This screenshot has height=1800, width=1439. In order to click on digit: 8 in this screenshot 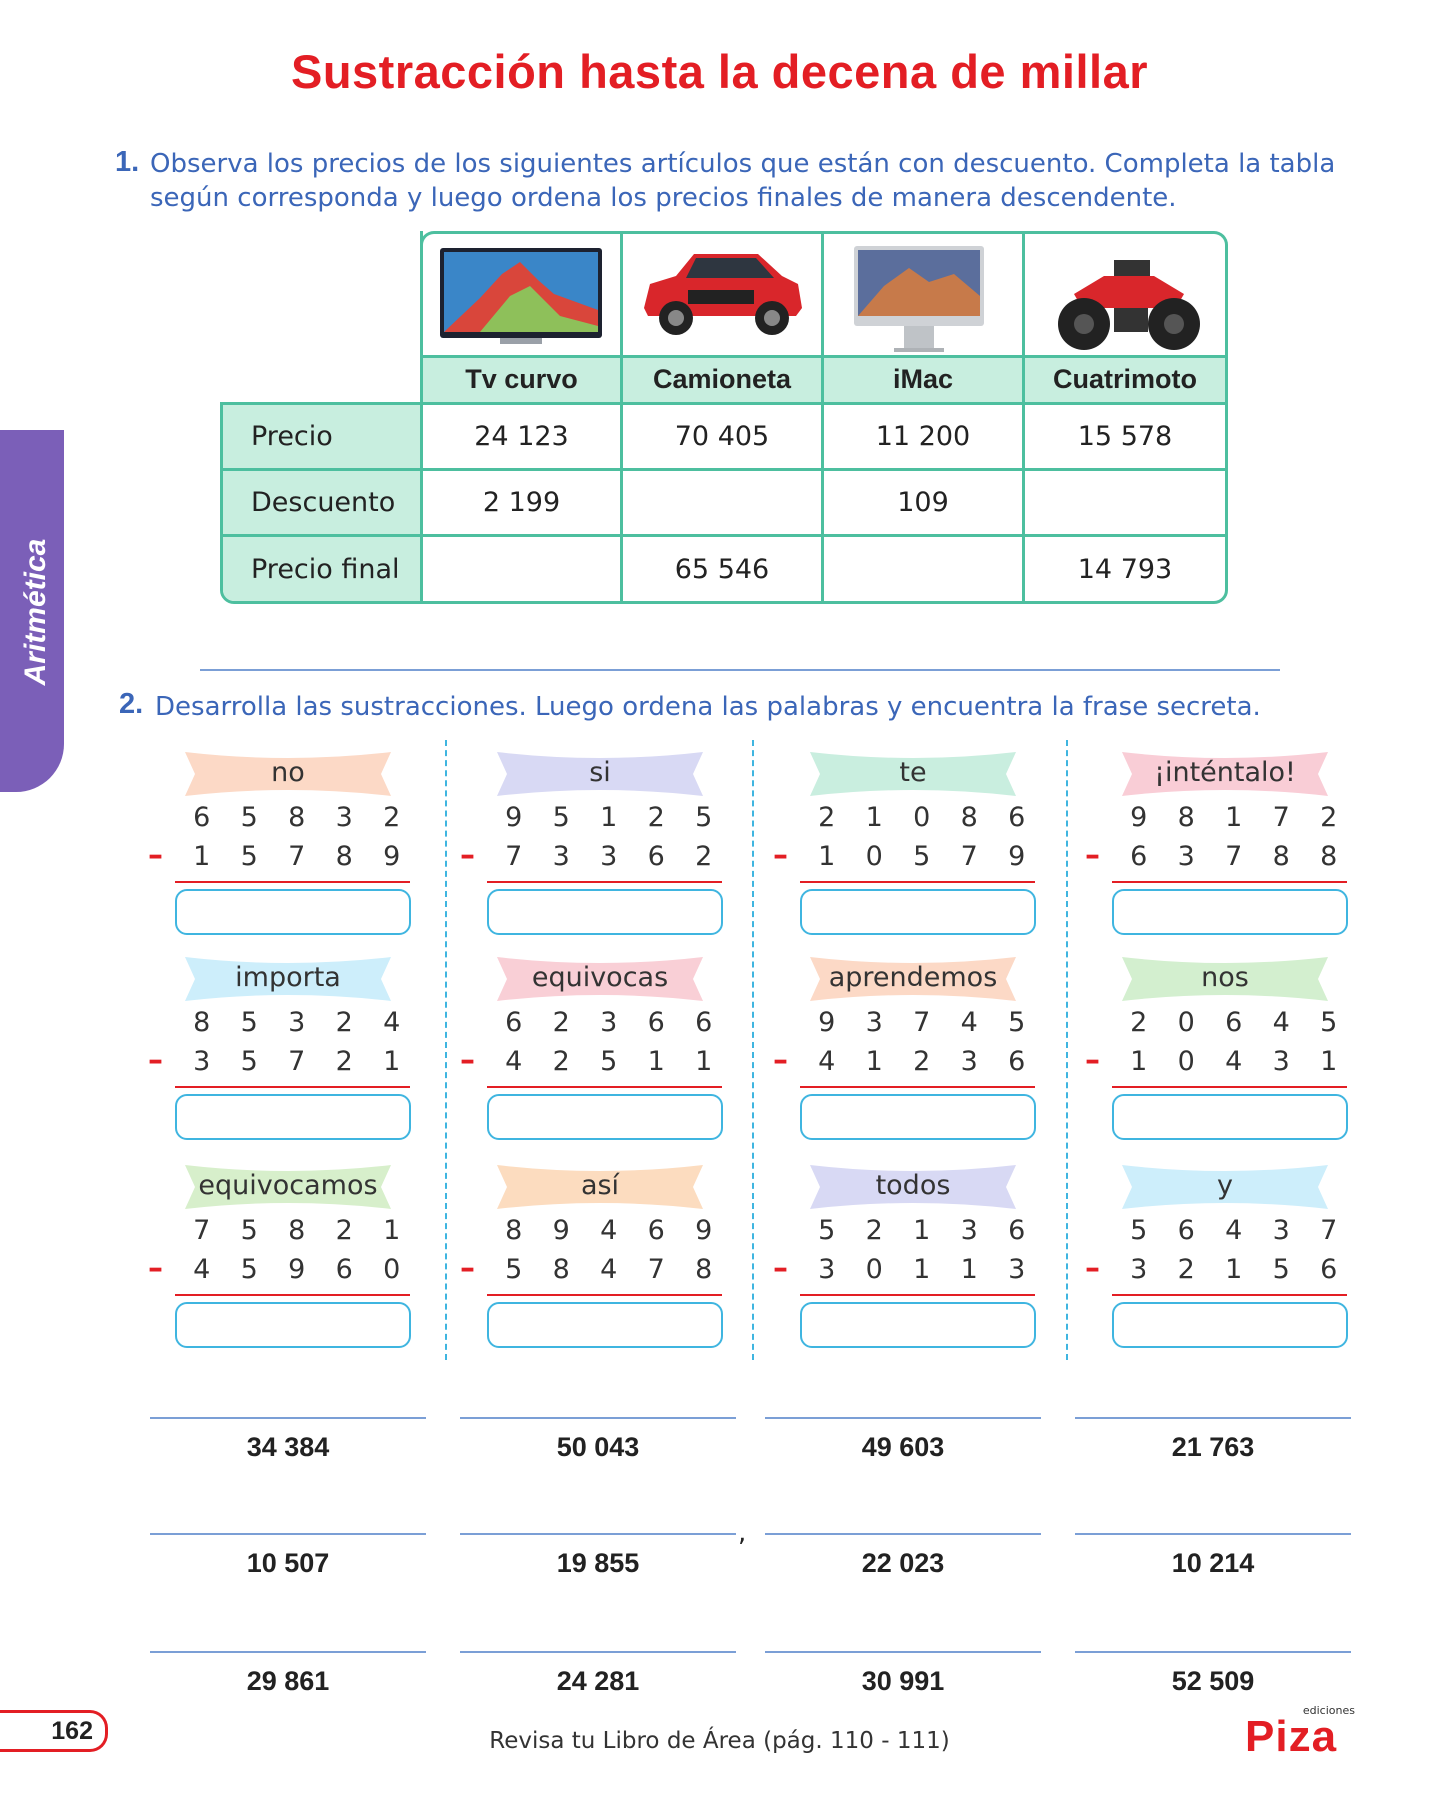, I will do `click(1186, 817)`.